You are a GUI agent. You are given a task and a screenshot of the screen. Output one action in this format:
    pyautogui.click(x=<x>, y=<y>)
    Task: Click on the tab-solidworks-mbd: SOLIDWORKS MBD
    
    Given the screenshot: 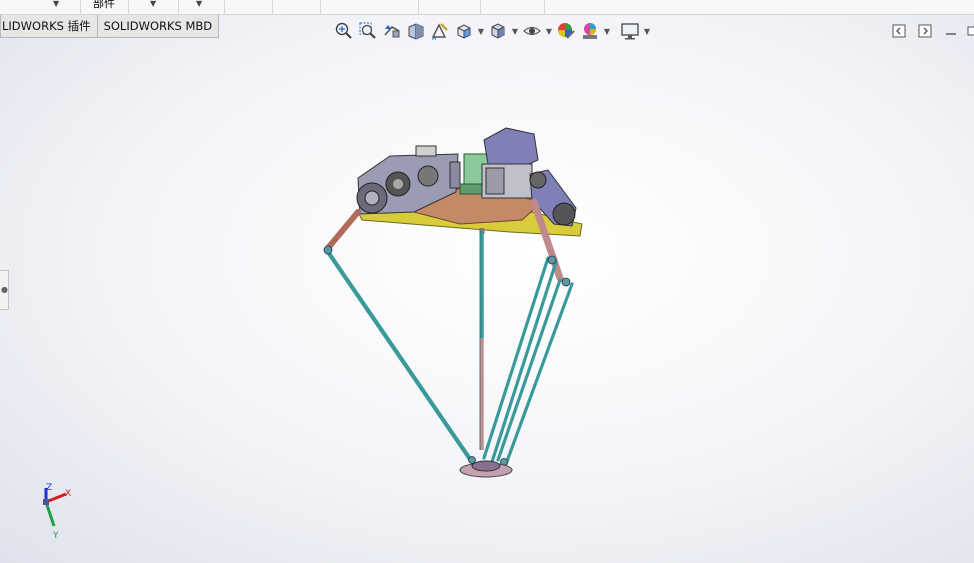 What is the action you would take?
    pyautogui.click(x=158, y=26)
    